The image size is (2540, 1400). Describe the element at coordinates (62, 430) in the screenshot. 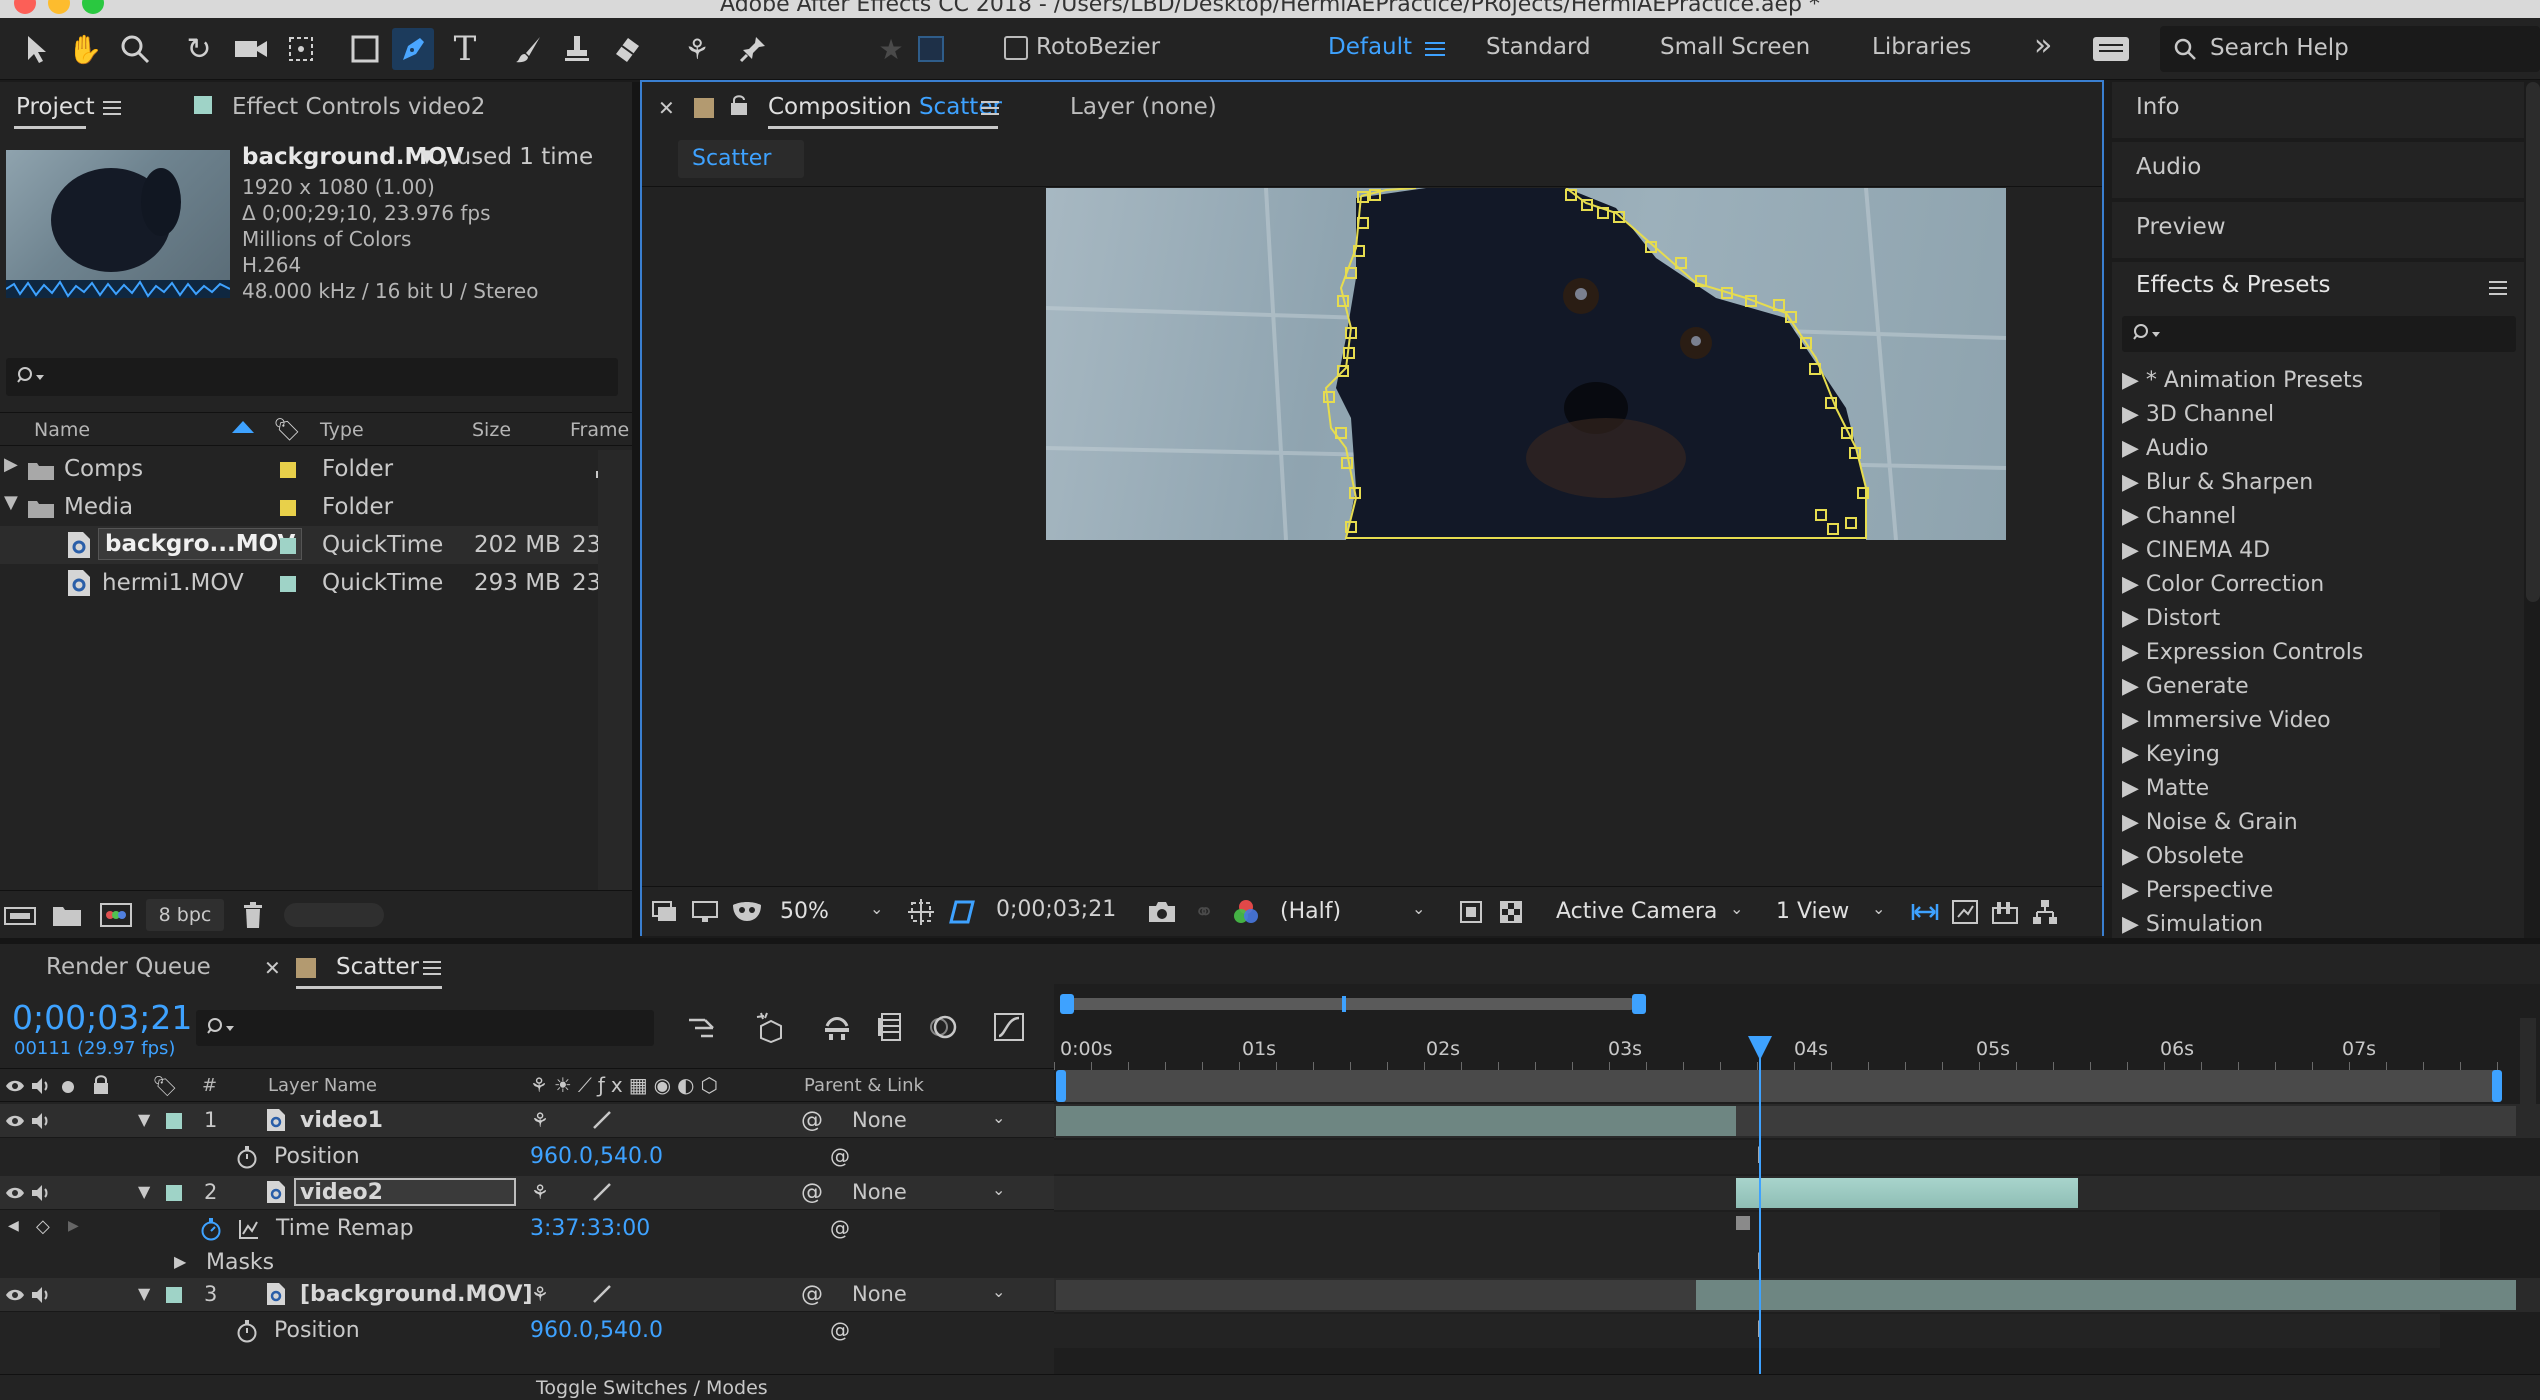

I see `column-name: Name` at that location.